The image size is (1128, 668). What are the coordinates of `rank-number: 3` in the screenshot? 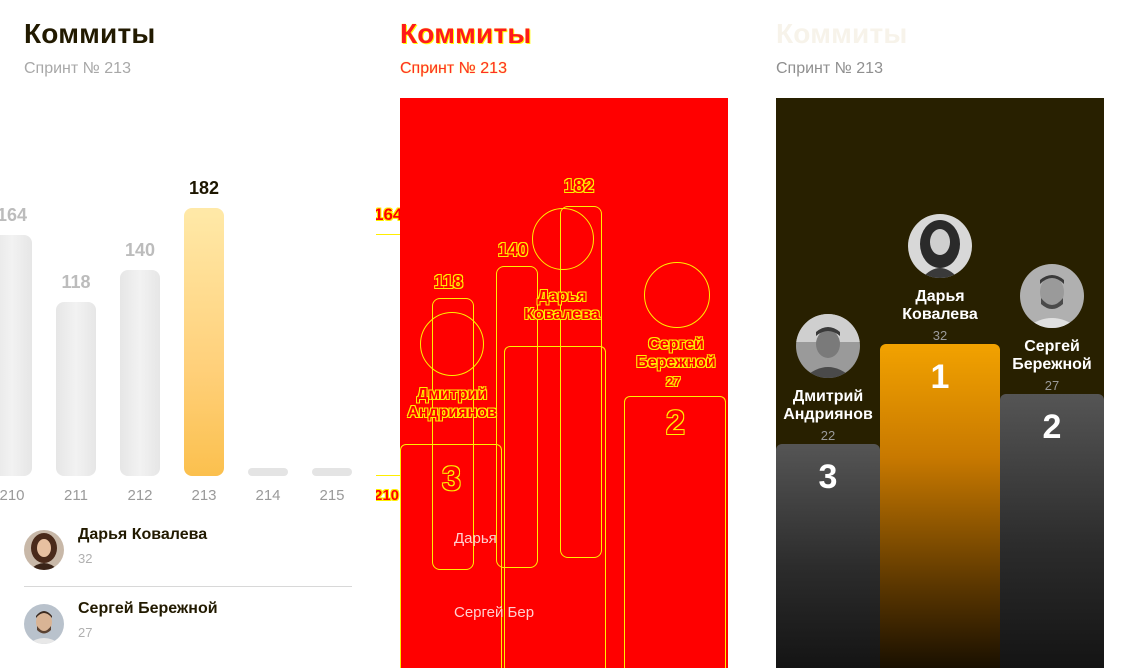 It's located at (828, 477).